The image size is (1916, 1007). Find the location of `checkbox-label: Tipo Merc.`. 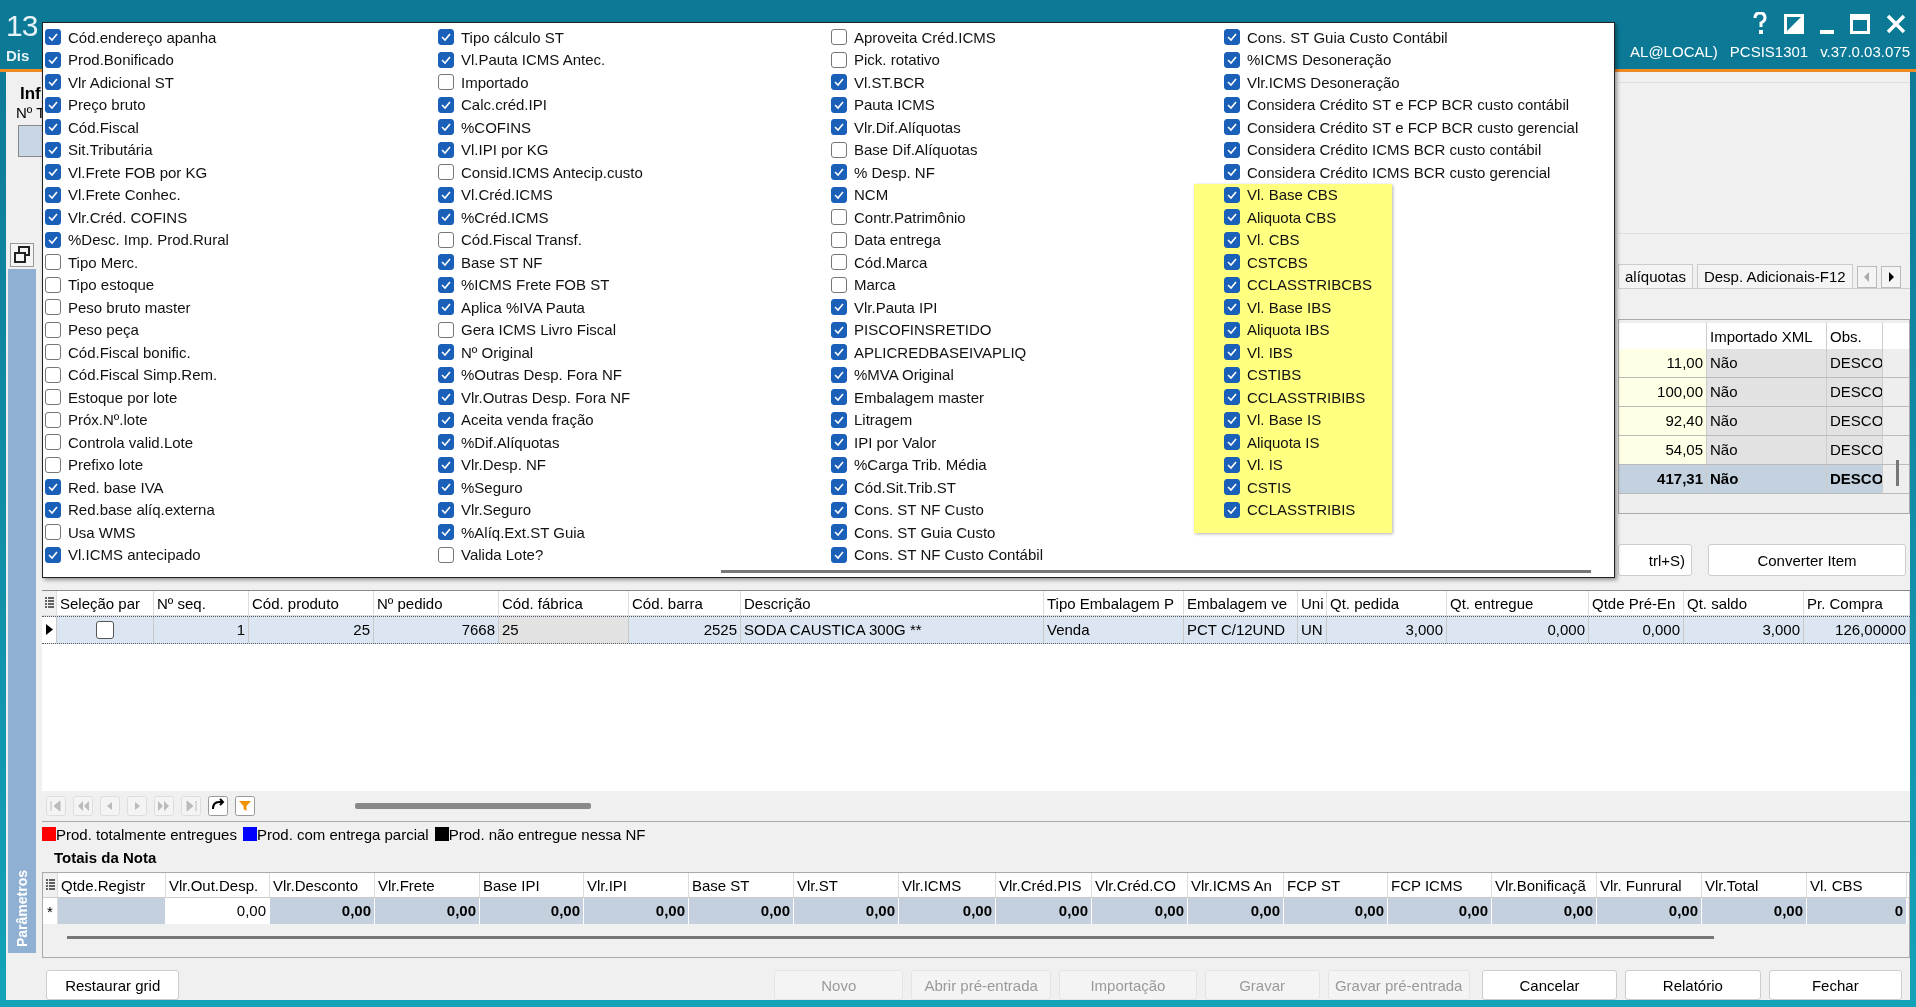

checkbox-label: Tipo Merc. is located at coordinates (103, 262).